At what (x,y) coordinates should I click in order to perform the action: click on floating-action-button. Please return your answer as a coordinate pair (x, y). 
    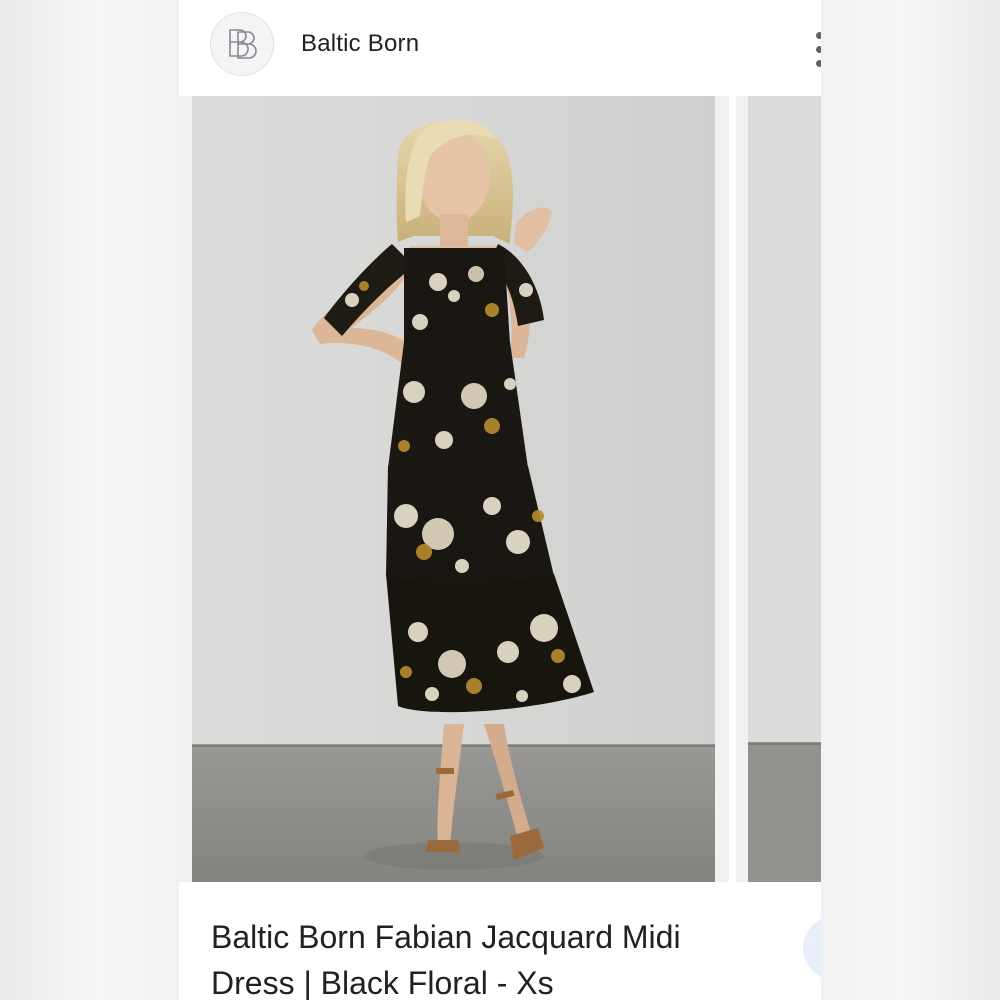
    Looking at the image, I should click on (812, 948).